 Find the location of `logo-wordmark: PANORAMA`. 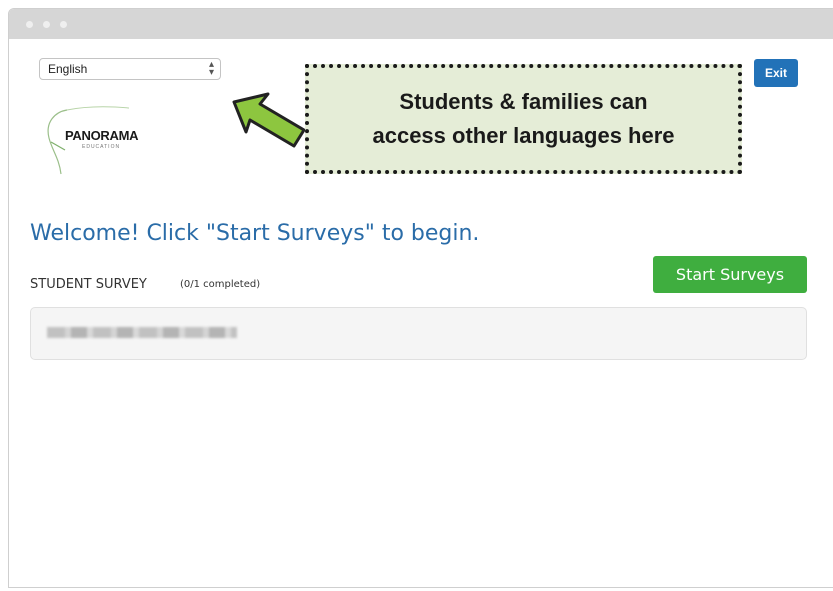

logo-wordmark: PANORAMA is located at coordinates (102, 135).